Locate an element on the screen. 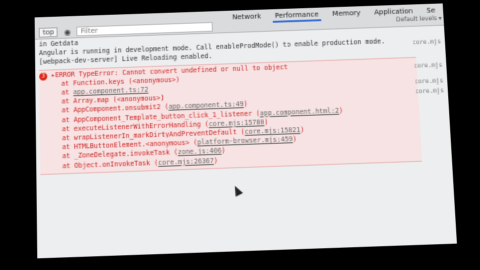  source-link: zone.js:406 is located at coordinates (200, 152).